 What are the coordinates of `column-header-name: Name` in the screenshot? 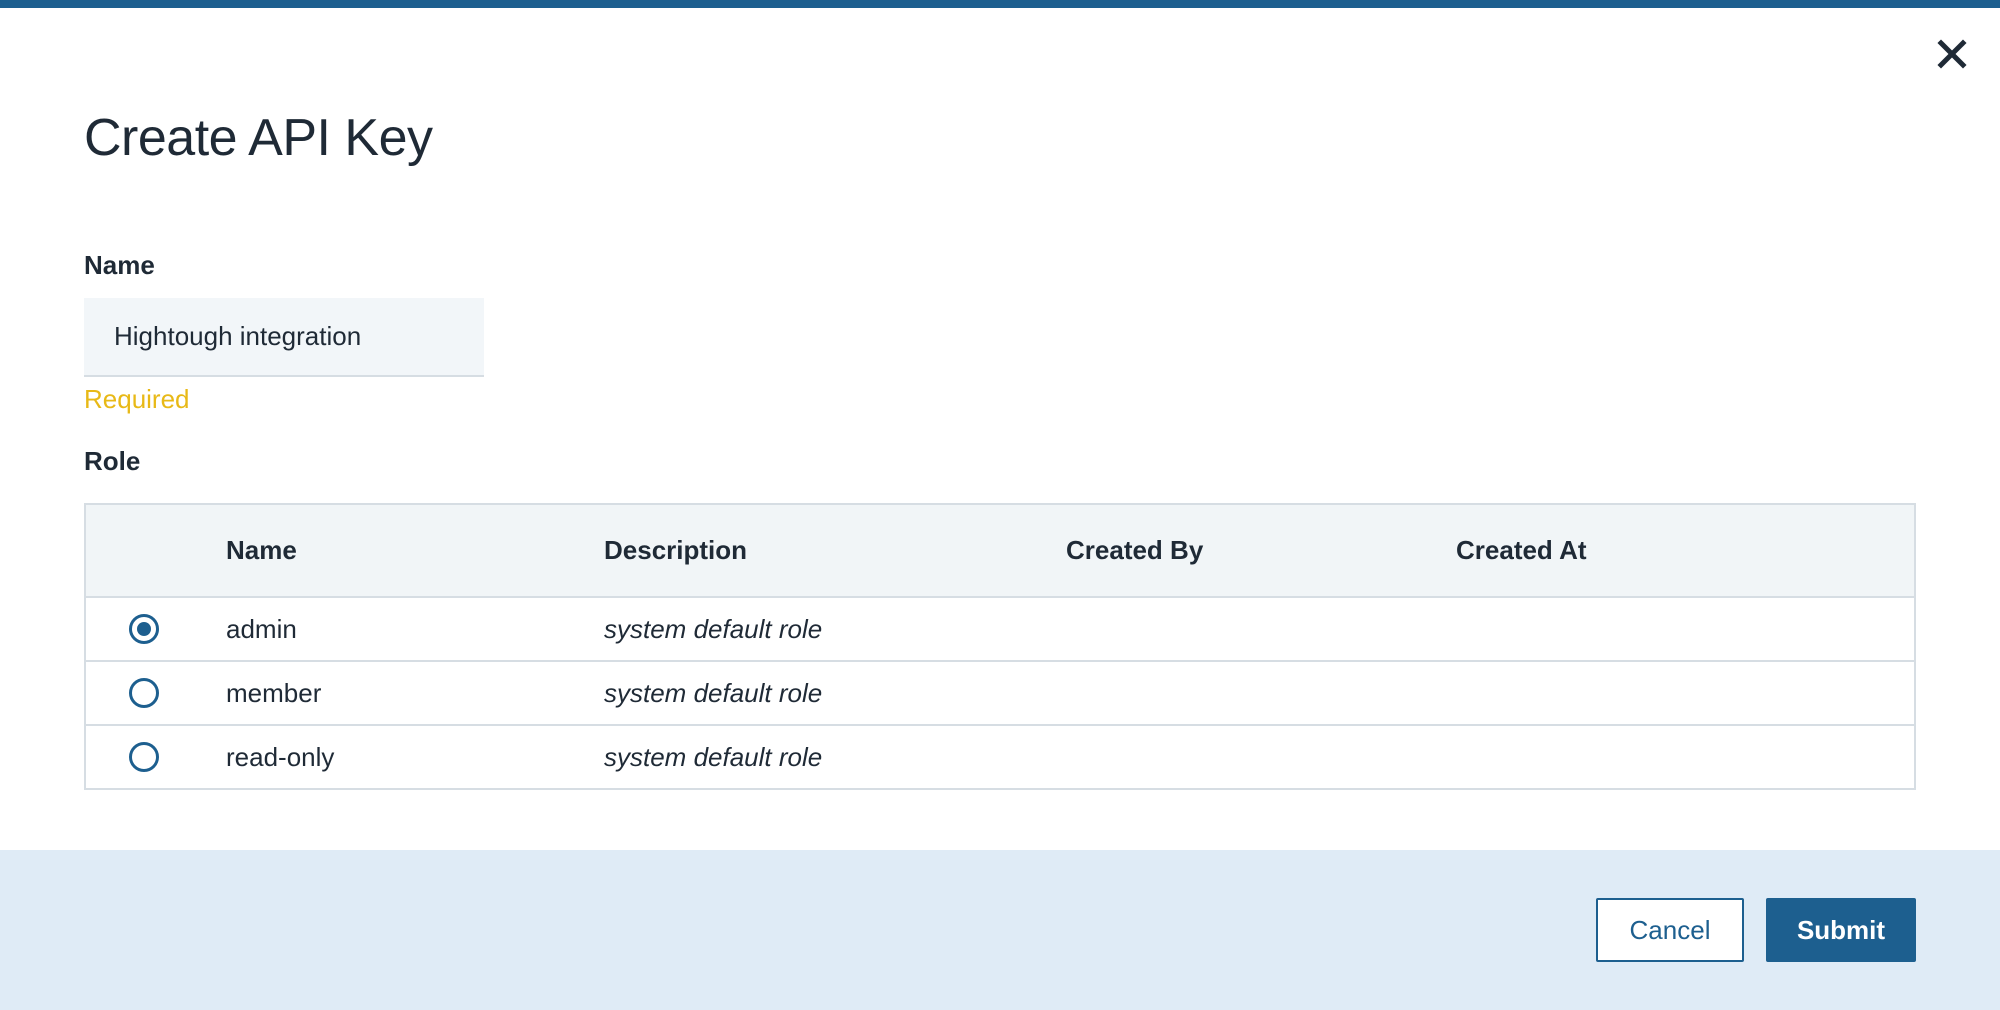 It's located at (261, 550).